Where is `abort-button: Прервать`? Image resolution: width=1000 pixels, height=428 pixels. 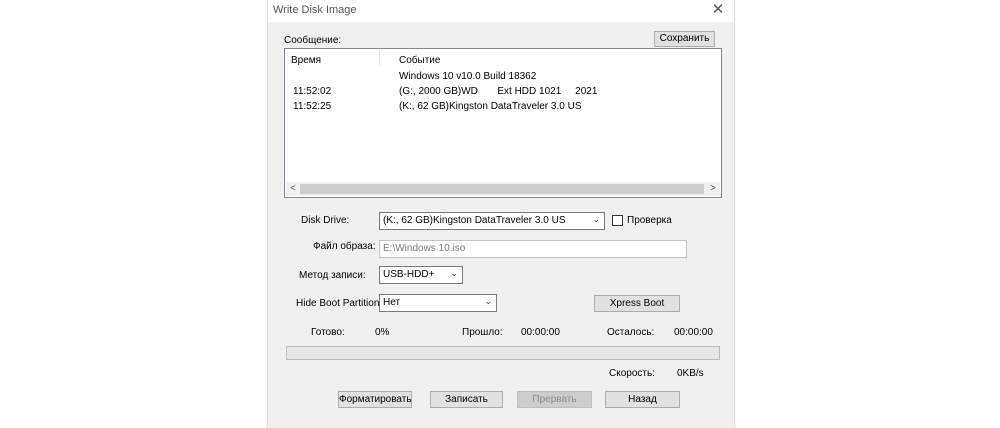
abort-button: Прервать is located at coordinates (554, 399).